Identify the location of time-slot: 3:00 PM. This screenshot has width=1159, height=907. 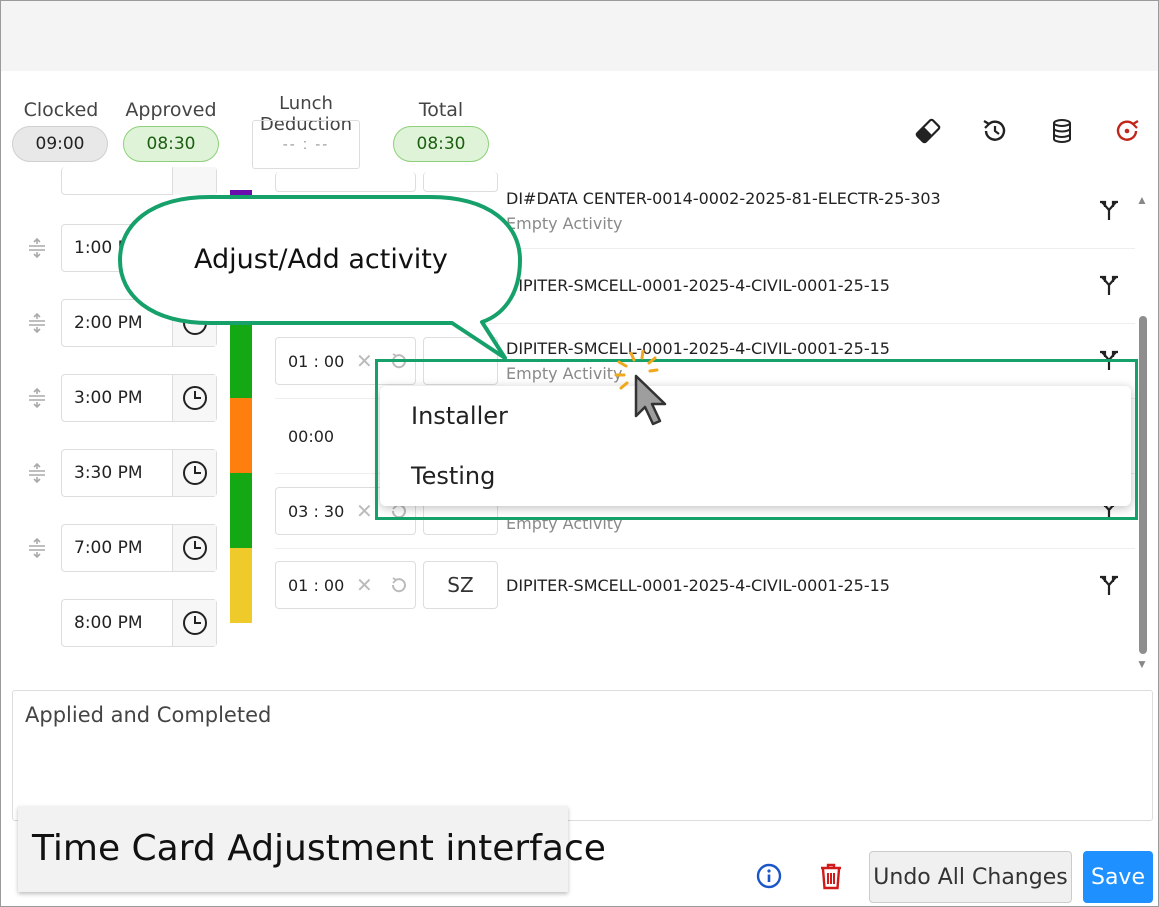
(139, 398).